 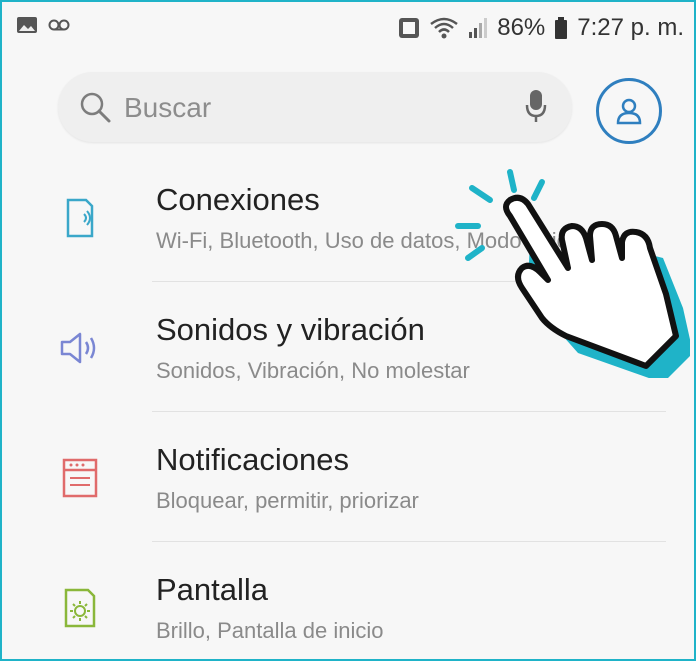 What do you see at coordinates (287, 500) in the screenshot?
I see `item-subtitle: Bloquear, permitir, priorizar` at bounding box center [287, 500].